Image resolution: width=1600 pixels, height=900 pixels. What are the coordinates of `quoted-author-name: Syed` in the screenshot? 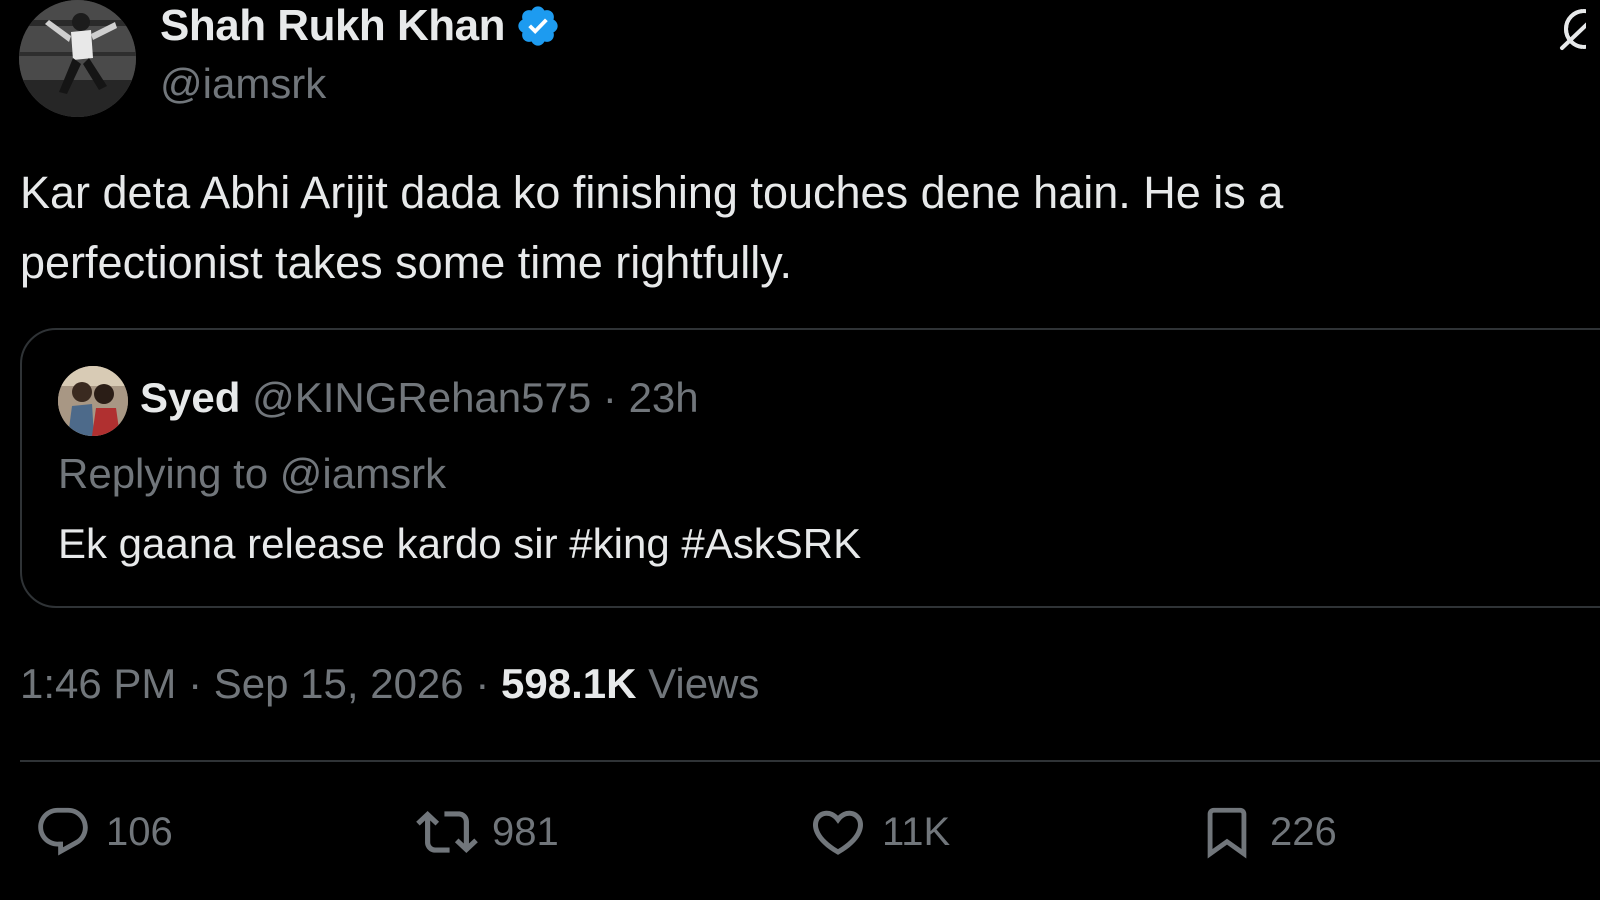 It's located at (190, 397).